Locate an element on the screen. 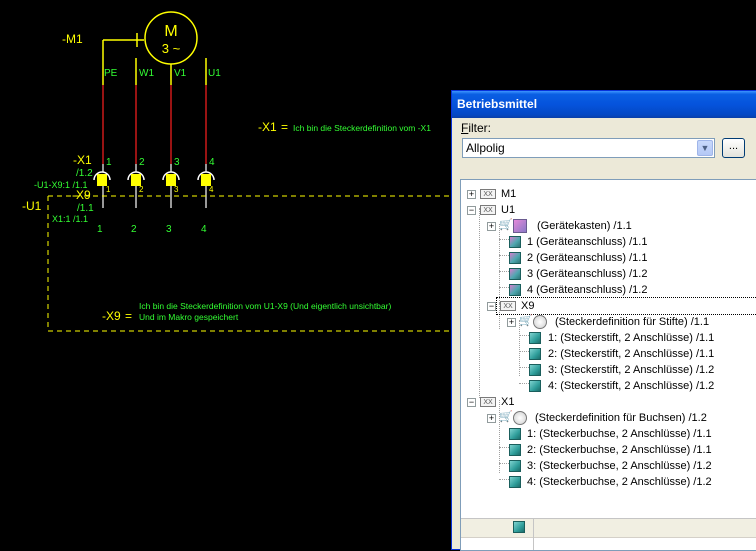 The image size is (756, 551). x1-tag: -X1 is located at coordinates (82, 160).